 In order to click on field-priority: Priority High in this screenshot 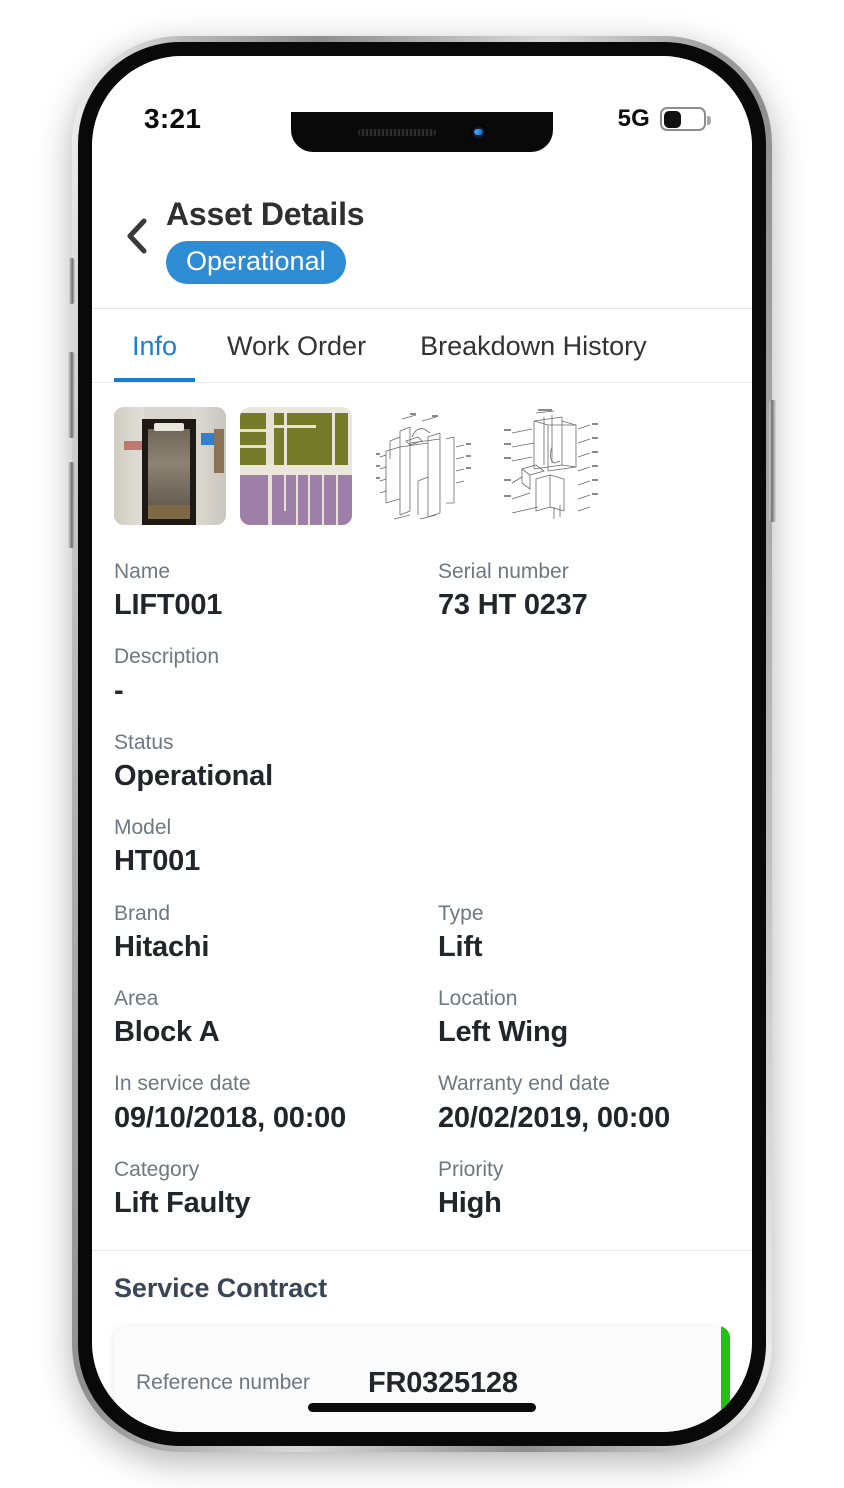, I will do `click(576, 1189)`.